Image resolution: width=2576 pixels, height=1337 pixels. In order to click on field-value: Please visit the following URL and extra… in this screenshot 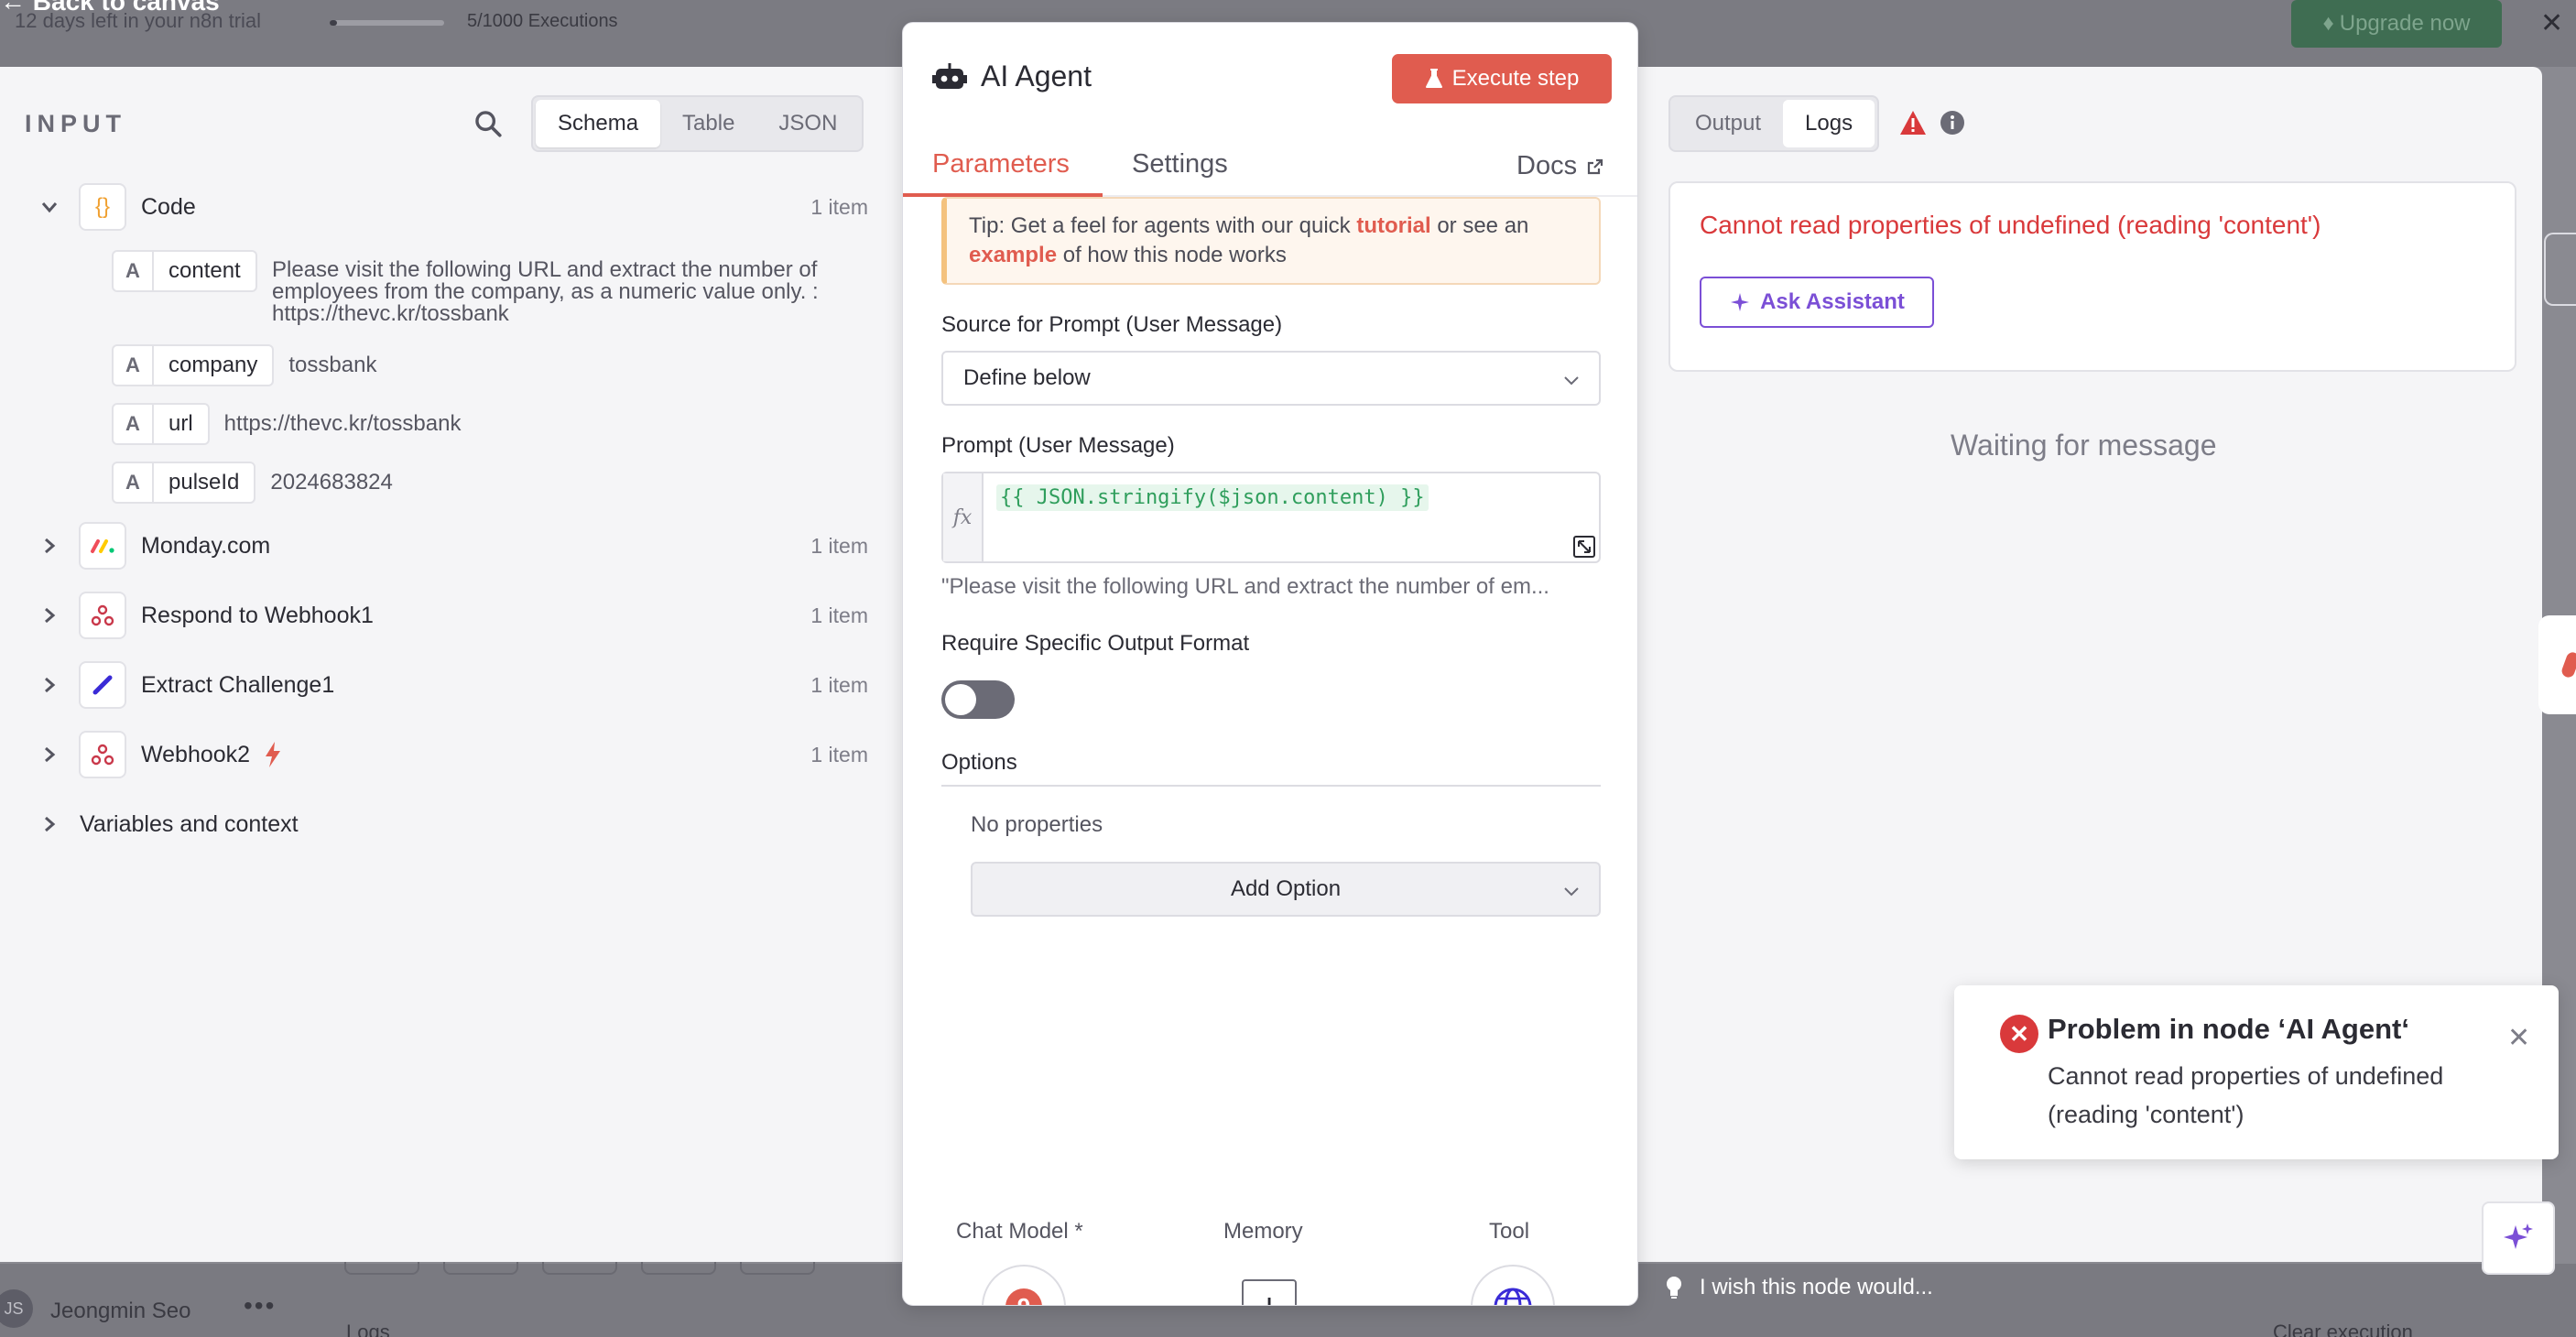, I will do `click(545, 291)`.